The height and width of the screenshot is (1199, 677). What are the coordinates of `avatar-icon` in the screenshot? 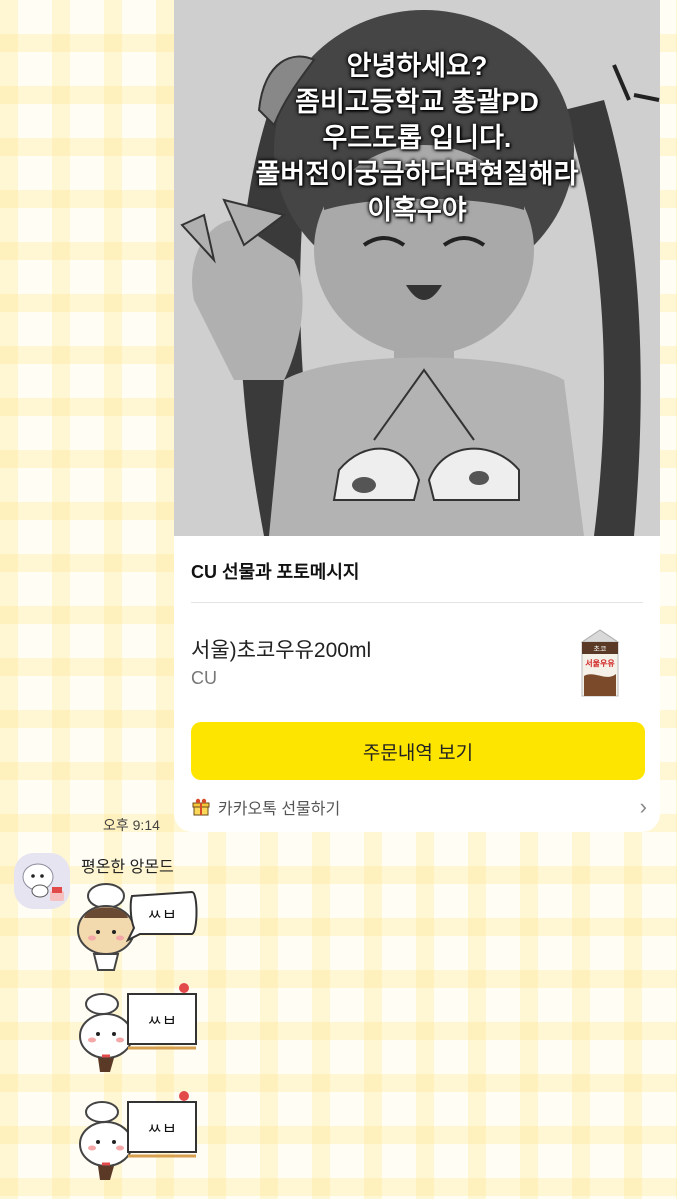 It's located at (42, 881).